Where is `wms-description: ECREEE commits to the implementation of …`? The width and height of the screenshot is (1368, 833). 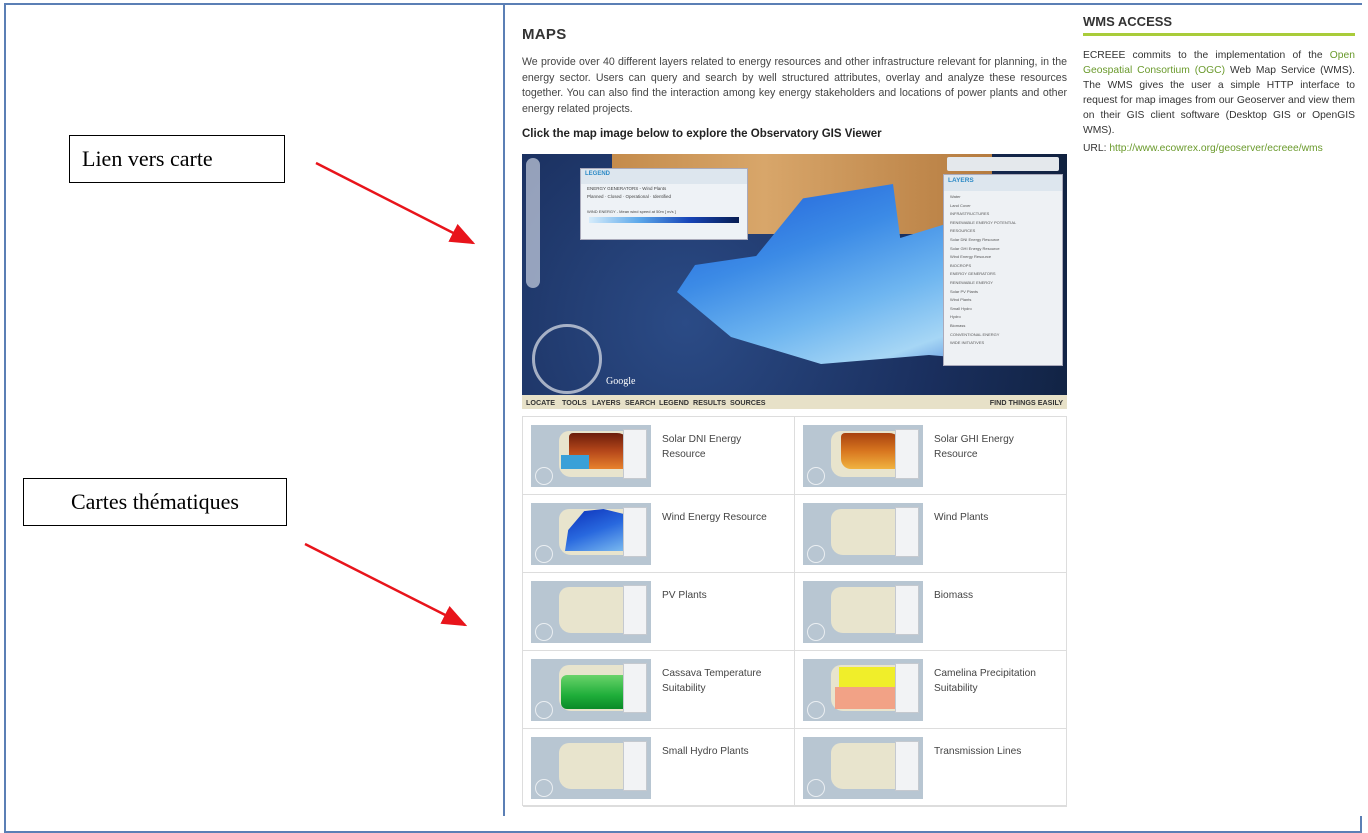 wms-description: ECREEE commits to the implementation of … is located at coordinates (1219, 93).